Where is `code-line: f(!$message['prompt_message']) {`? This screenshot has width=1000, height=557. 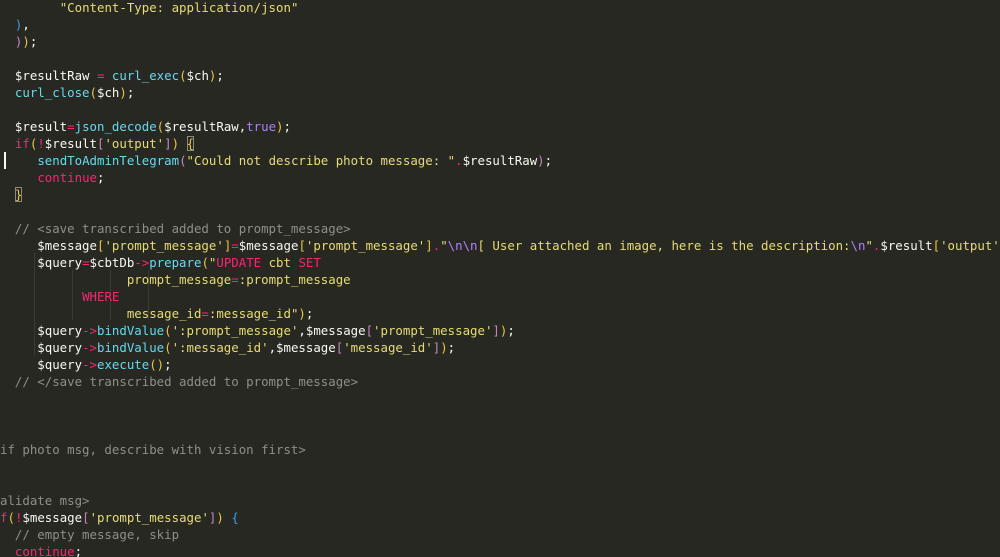 code-line: f(!$message['prompt_message']) { is located at coordinates (119, 517).